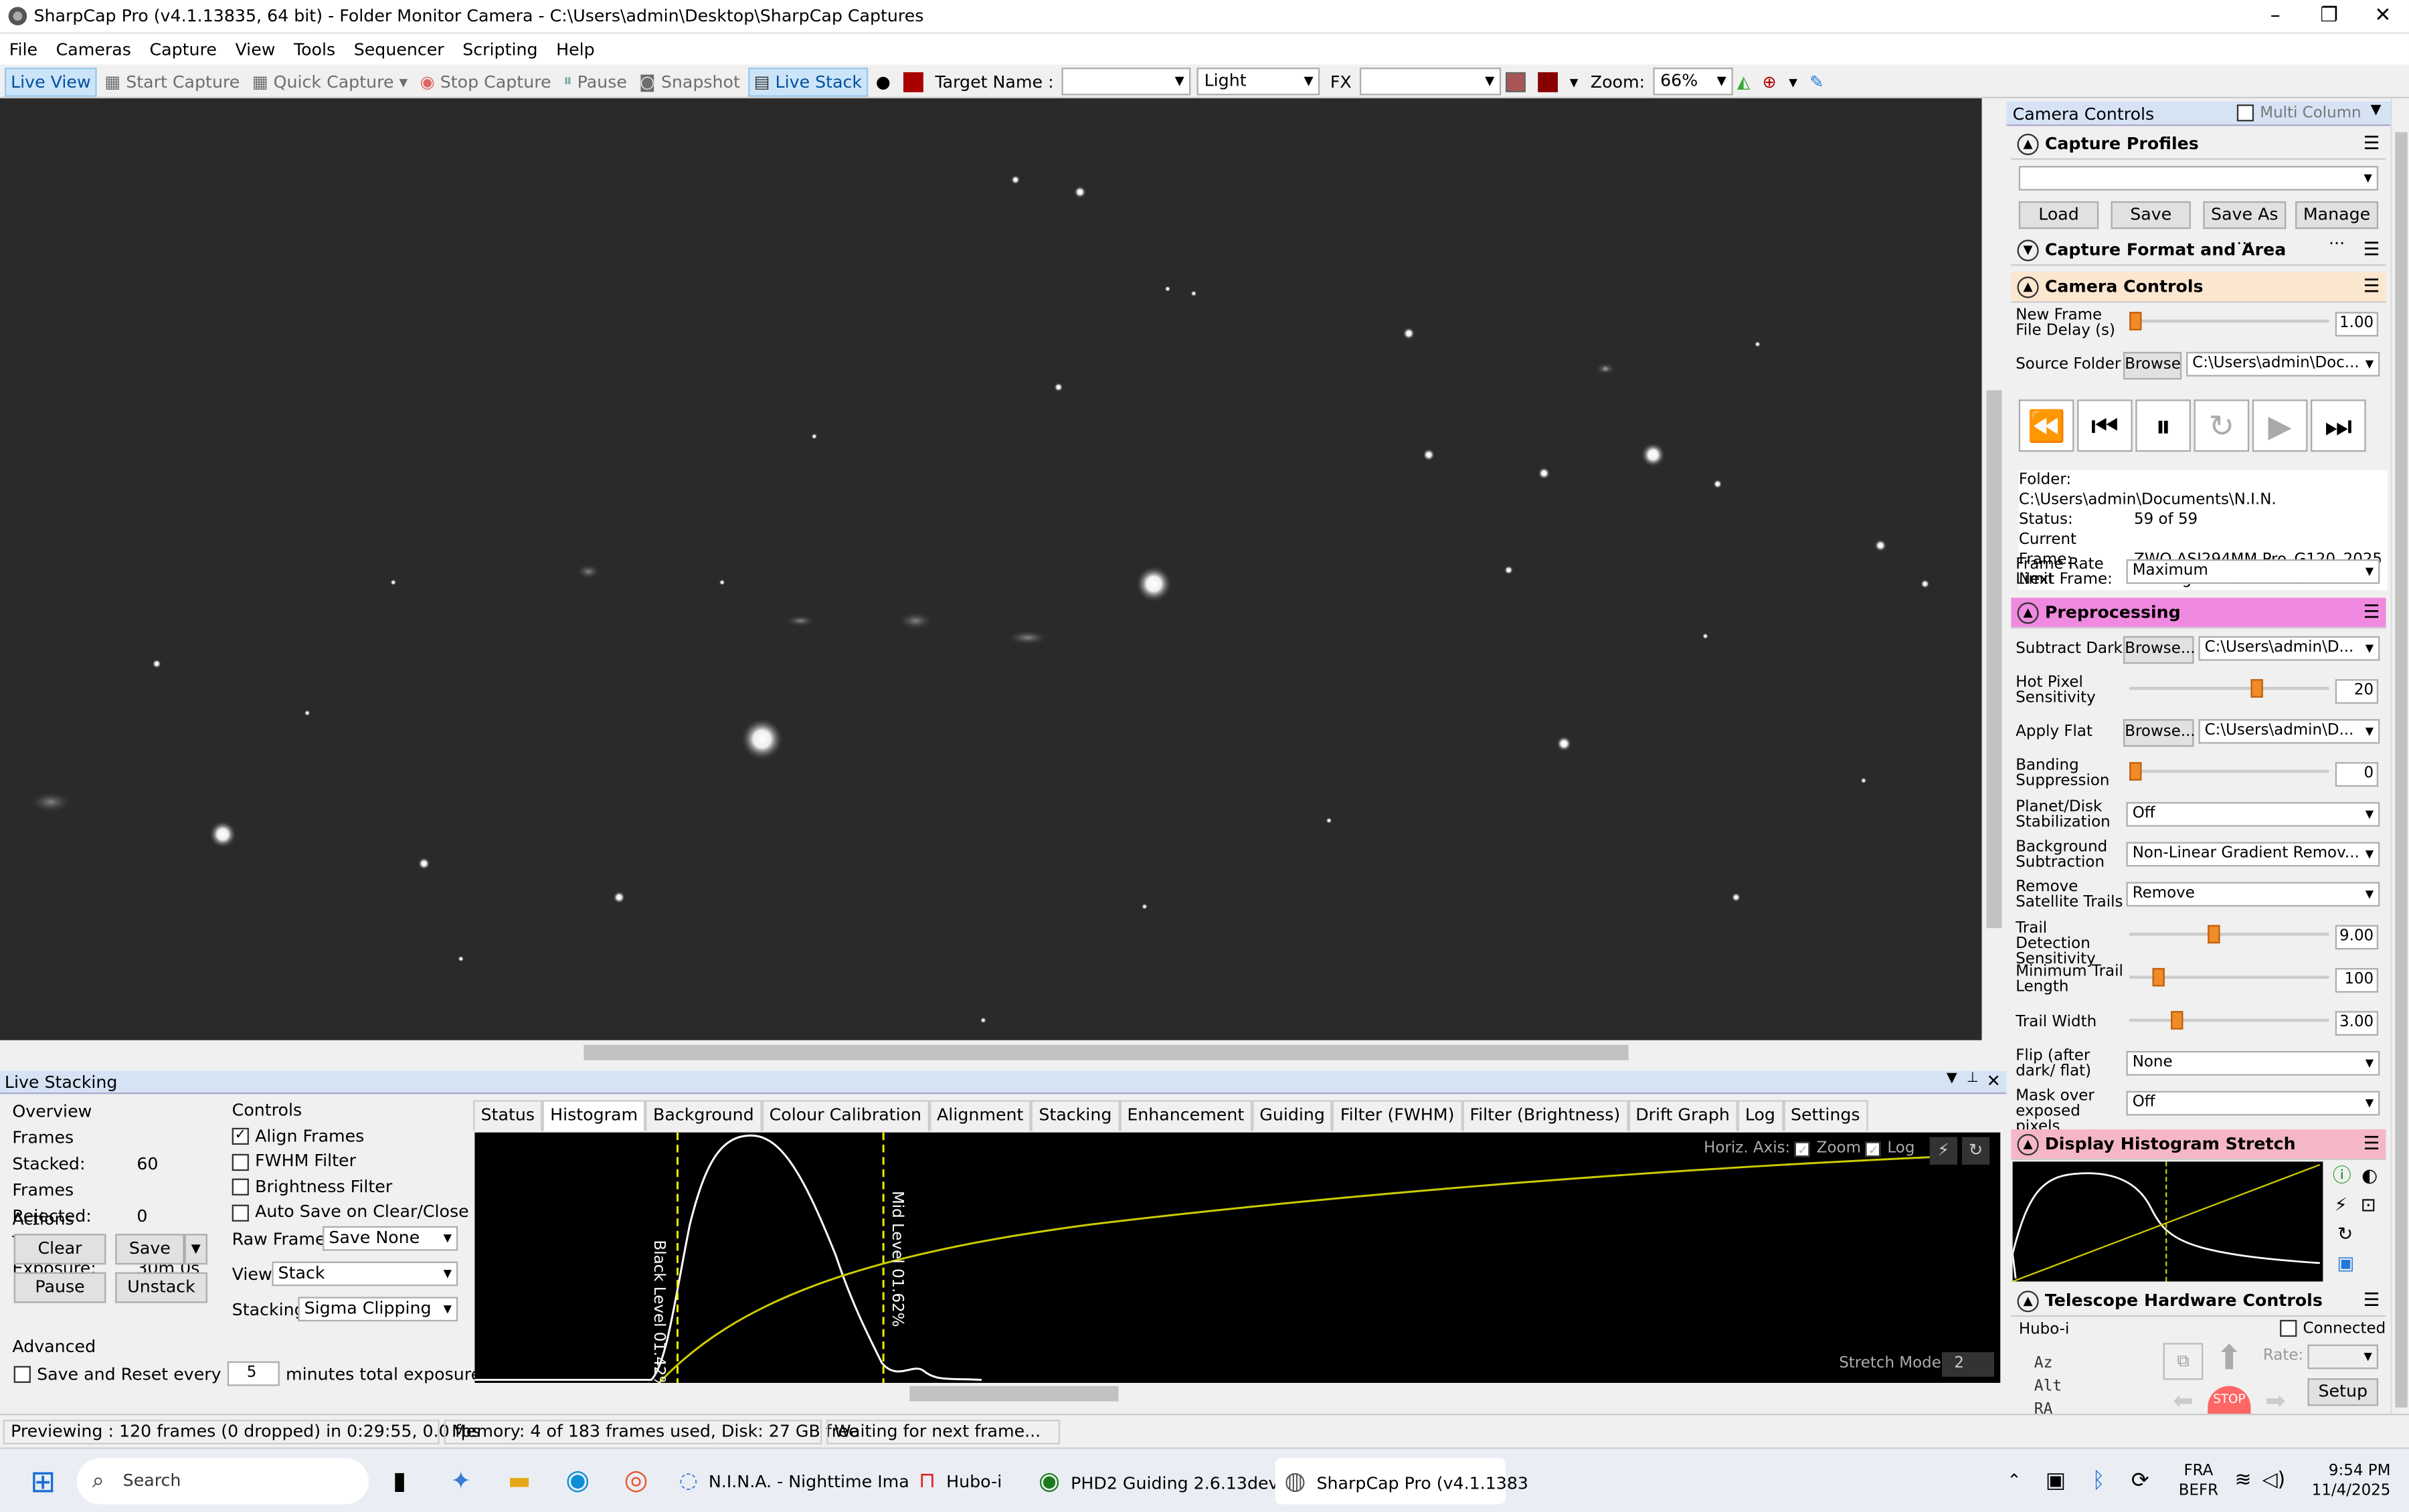 The width and height of the screenshot is (2409, 1512). Describe the element at coordinates (2198, 144) in the screenshot. I see `capture-profiles-section: ▲ Capture Profiles ☰` at that location.